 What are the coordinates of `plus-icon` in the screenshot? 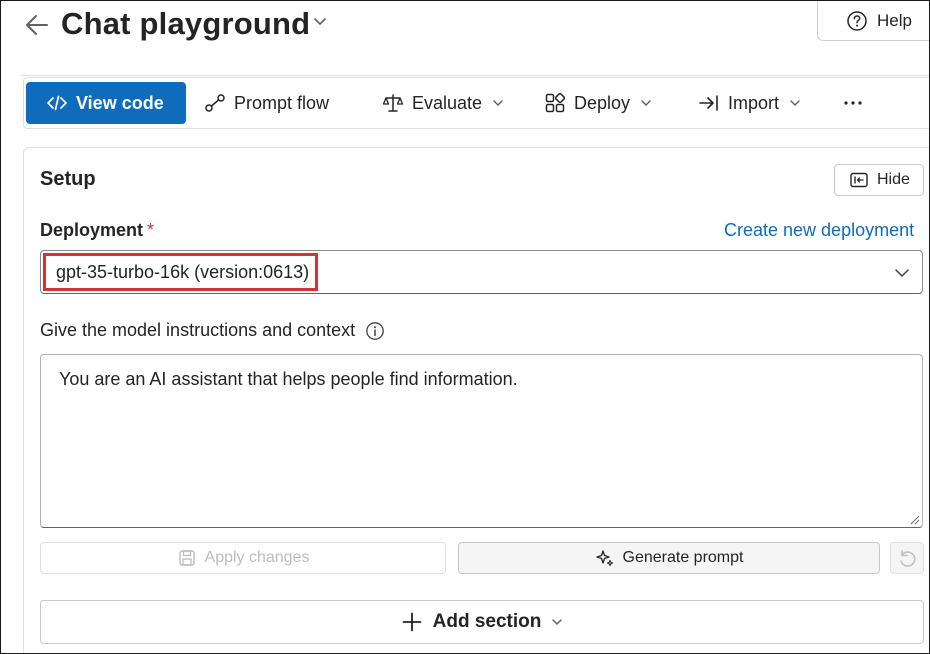 It's located at (412, 622).